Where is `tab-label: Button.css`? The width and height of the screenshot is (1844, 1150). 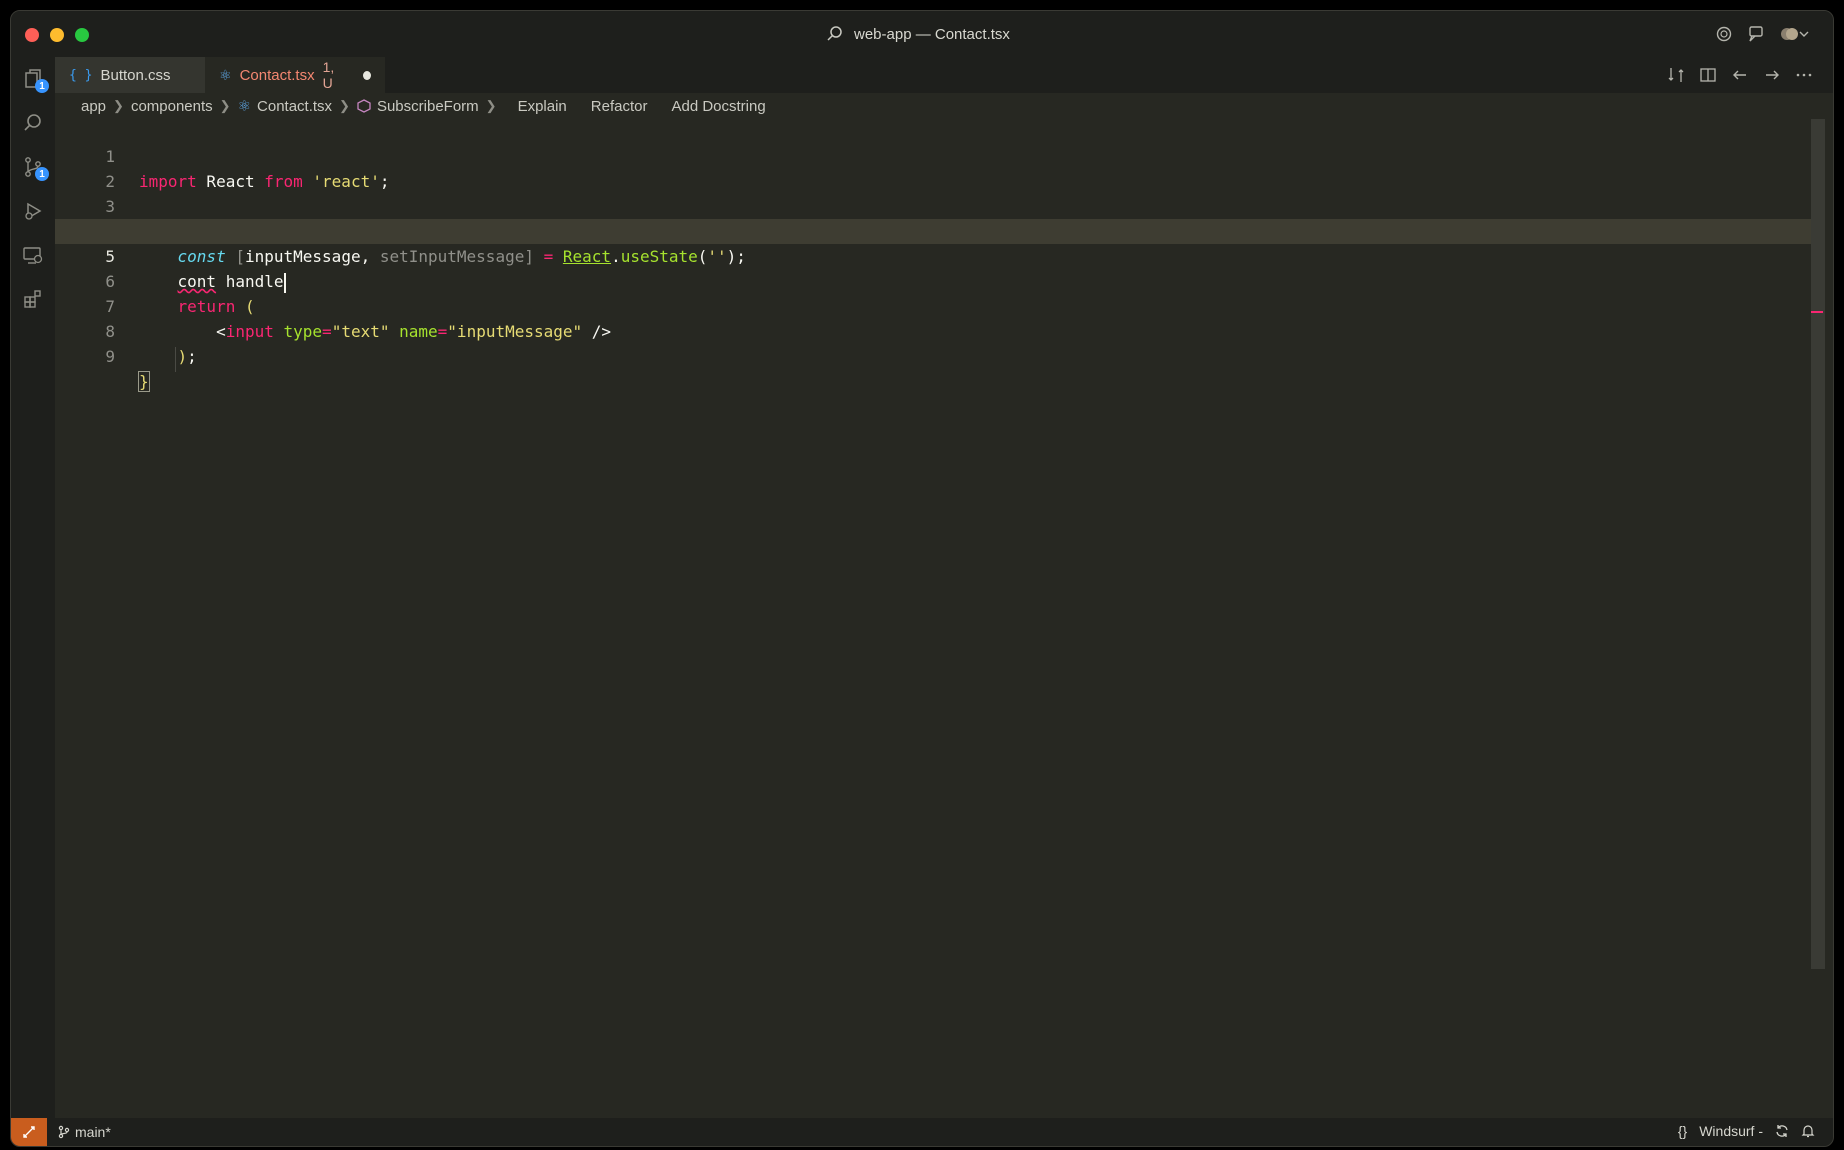
tab-label: Button.css is located at coordinates (135, 75).